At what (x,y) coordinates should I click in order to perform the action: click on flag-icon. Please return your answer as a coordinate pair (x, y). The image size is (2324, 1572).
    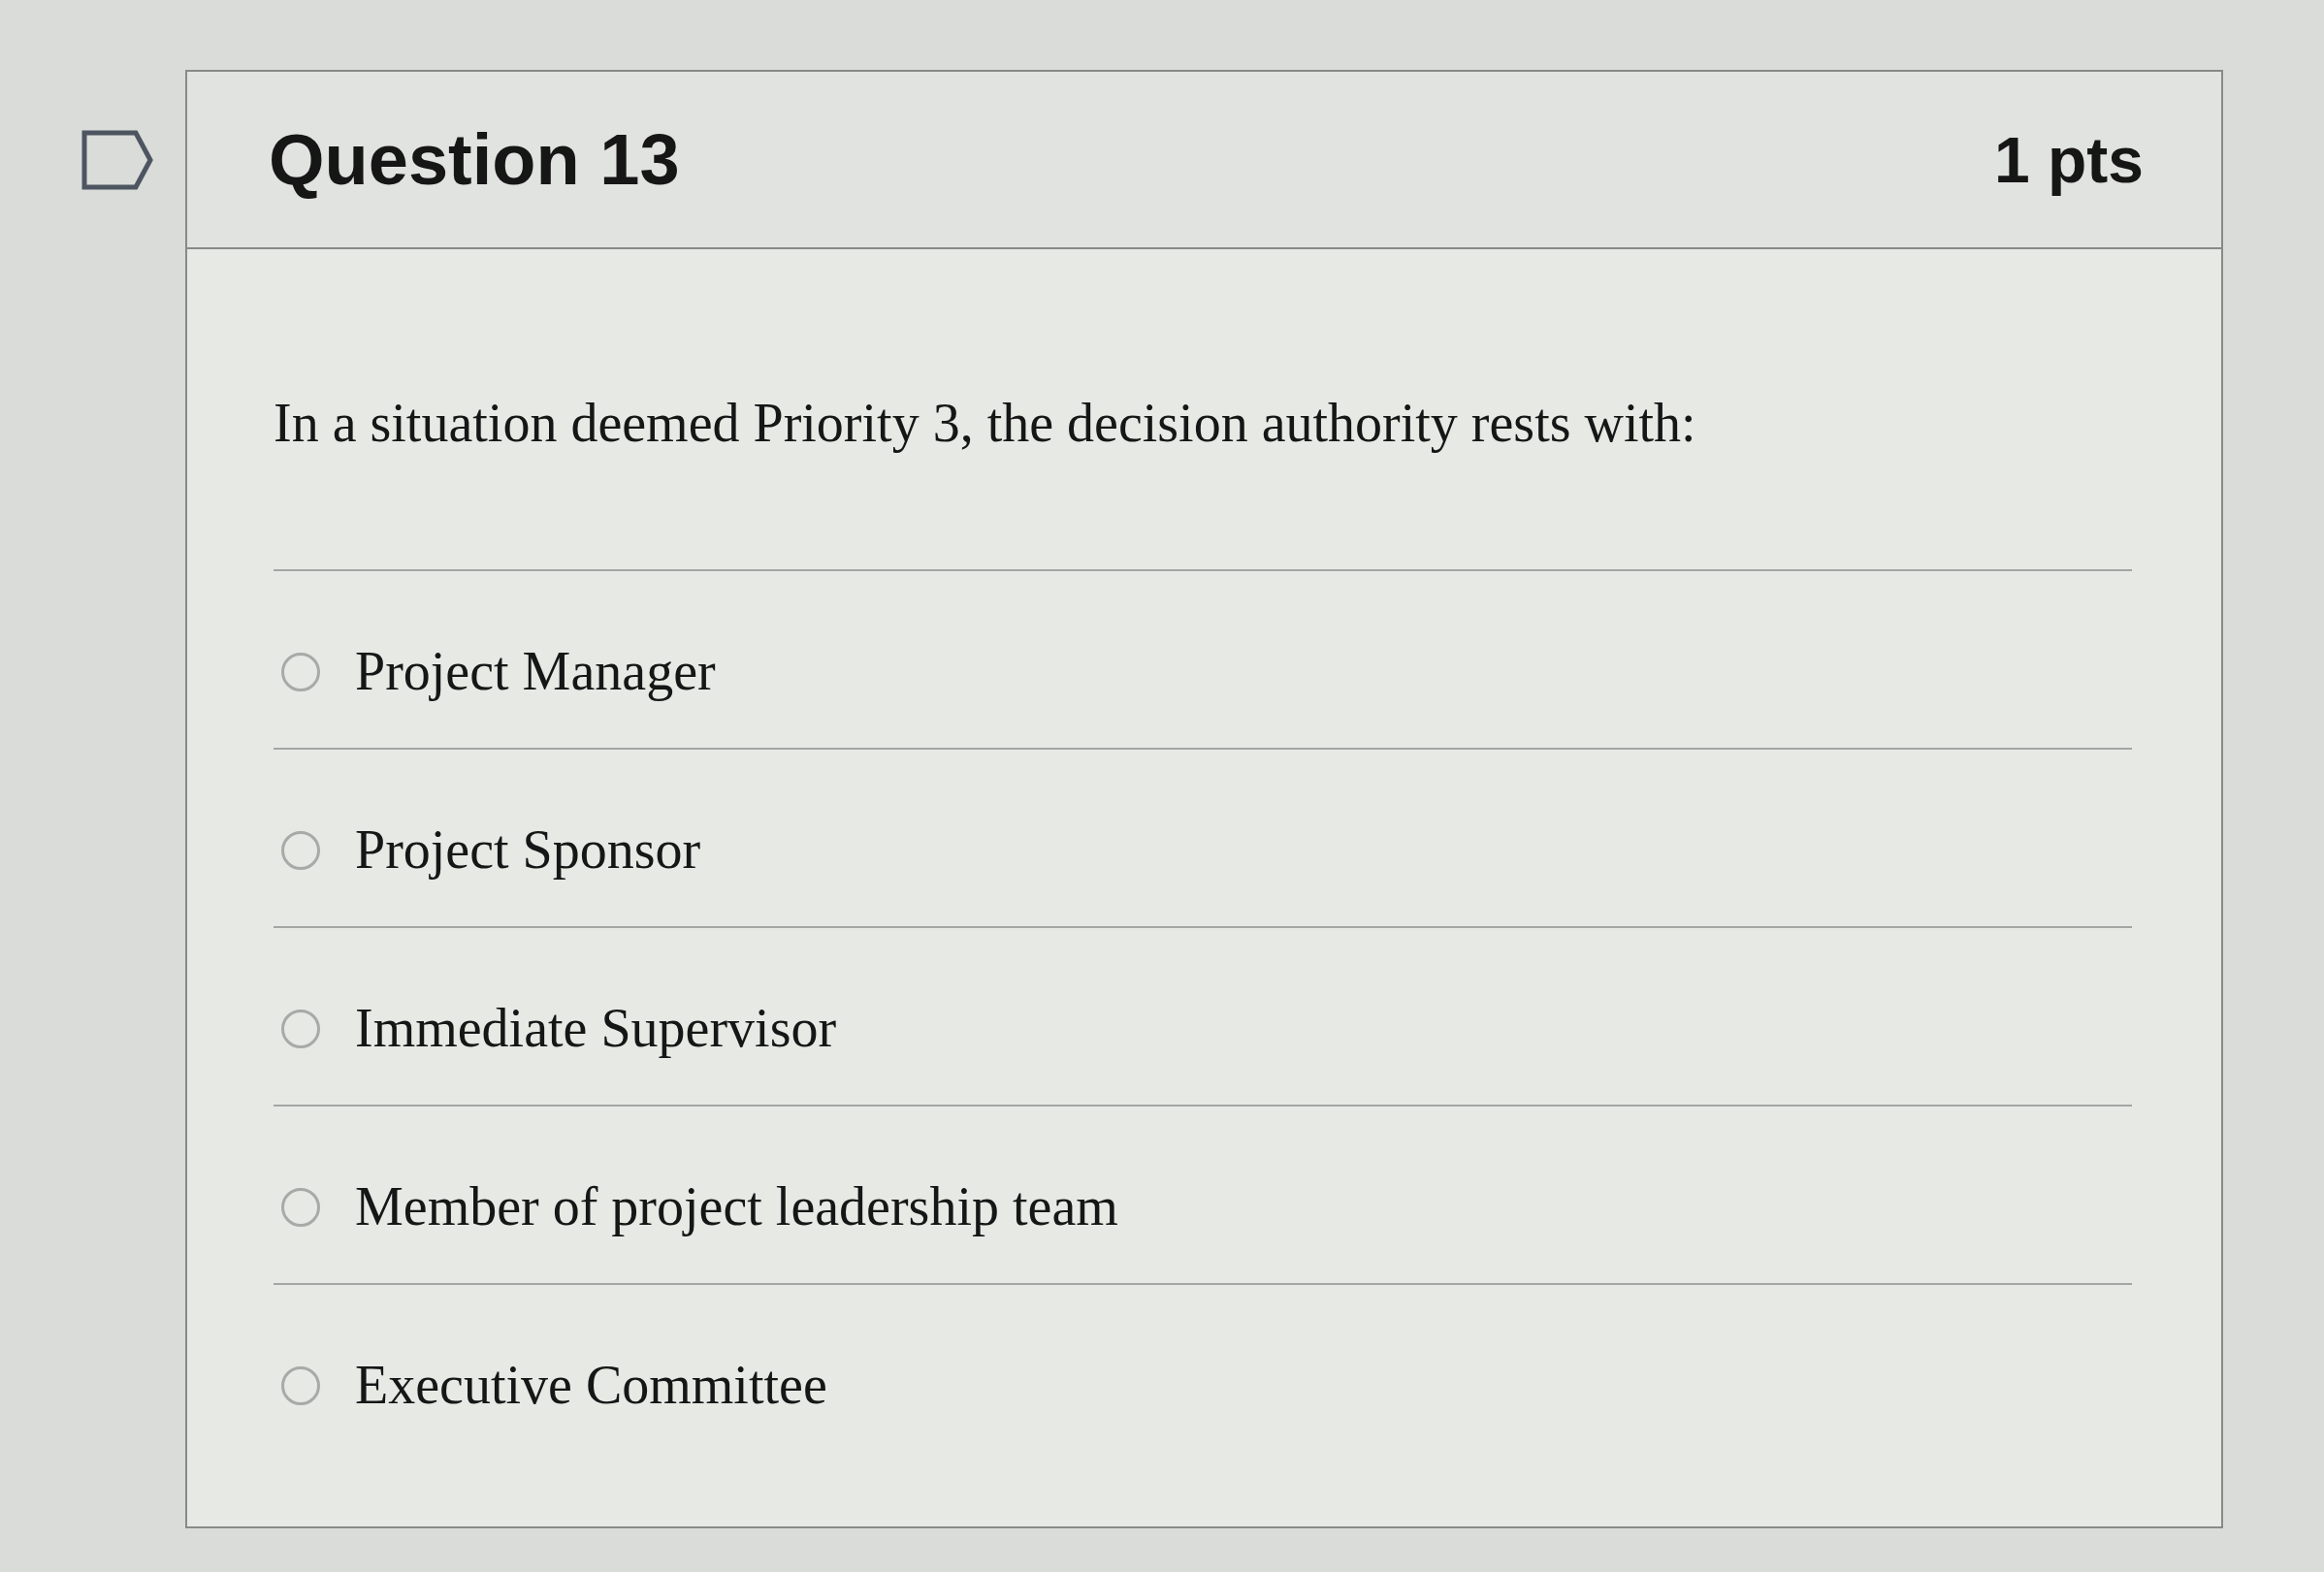
    Looking at the image, I should click on (117, 160).